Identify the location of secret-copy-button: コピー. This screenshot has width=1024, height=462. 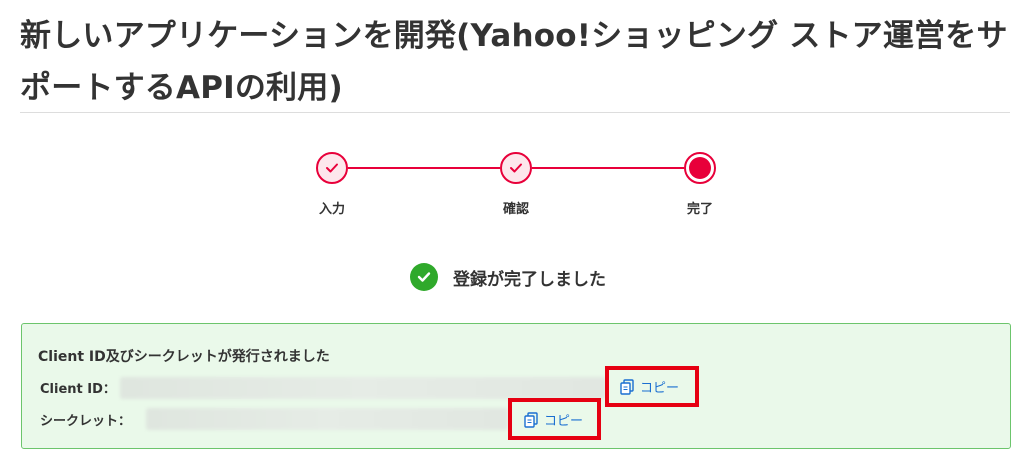
(553, 419).